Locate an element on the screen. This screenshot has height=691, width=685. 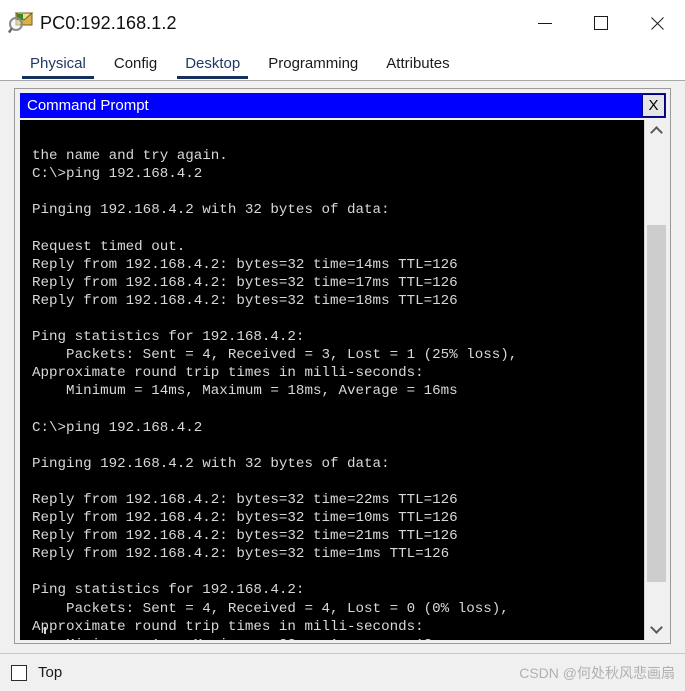
tab-programming-label: Programming is located at coordinates (313, 63).